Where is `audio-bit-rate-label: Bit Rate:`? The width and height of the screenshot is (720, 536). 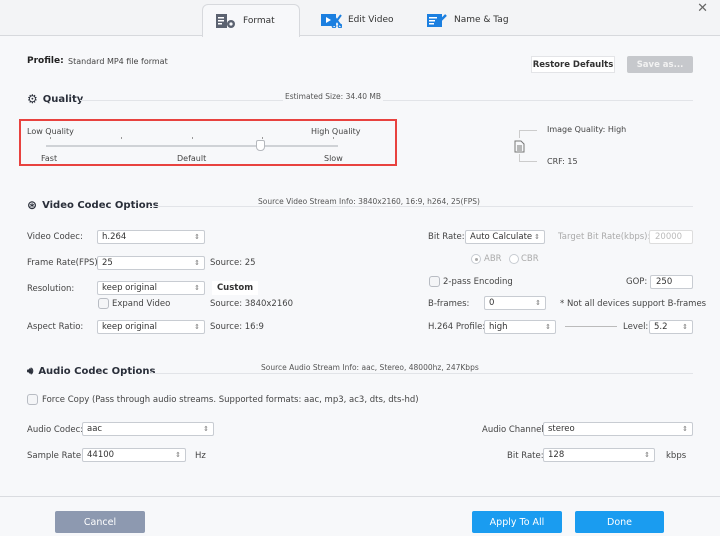
audio-bit-rate-label: Bit Rate: is located at coordinates (525, 456).